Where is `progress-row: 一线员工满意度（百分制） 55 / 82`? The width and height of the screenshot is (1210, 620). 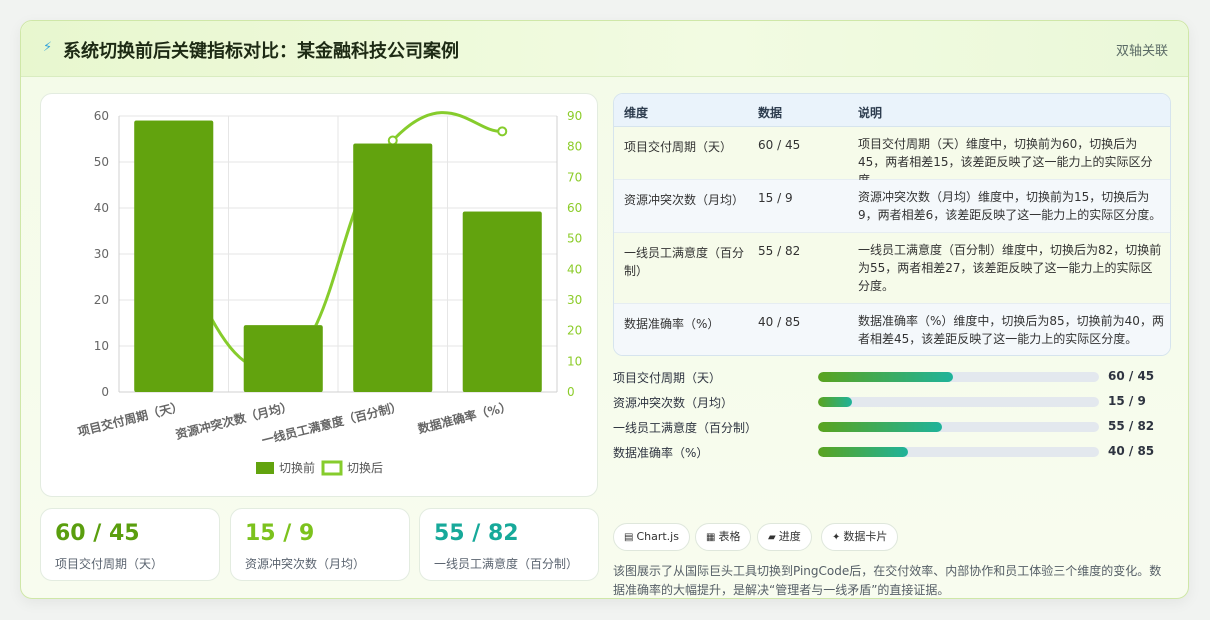
progress-row: 一线员工满意度（百分制） 55 / 82 is located at coordinates (893, 427).